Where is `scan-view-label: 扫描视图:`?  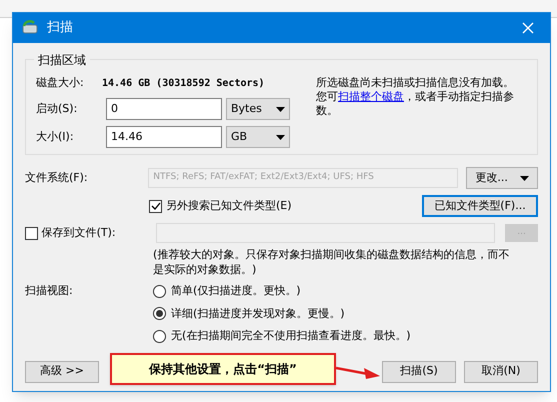
scan-view-label: 扫描视图: is located at coordinates (49, 291).